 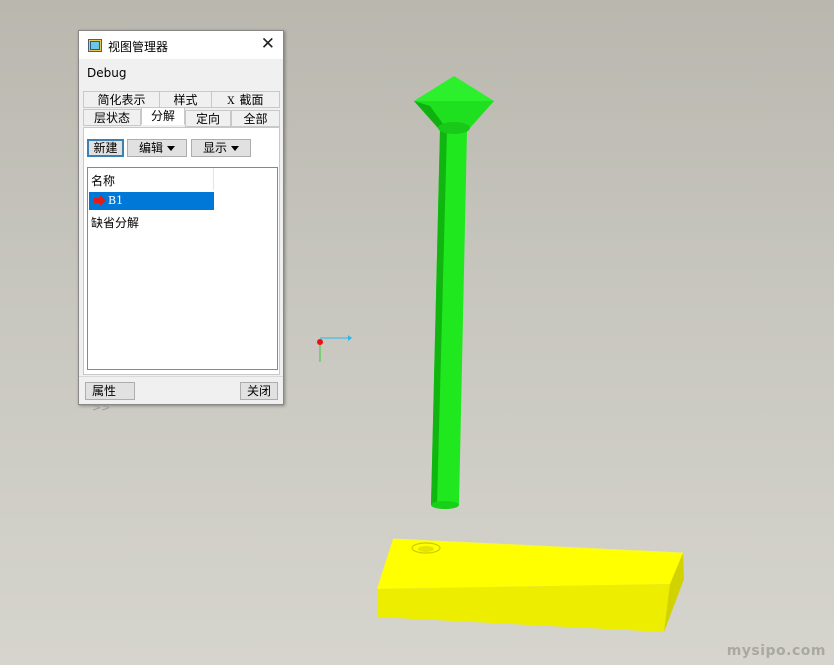 I want to click on new-button-label: 新建, so click(x=105, y=148).